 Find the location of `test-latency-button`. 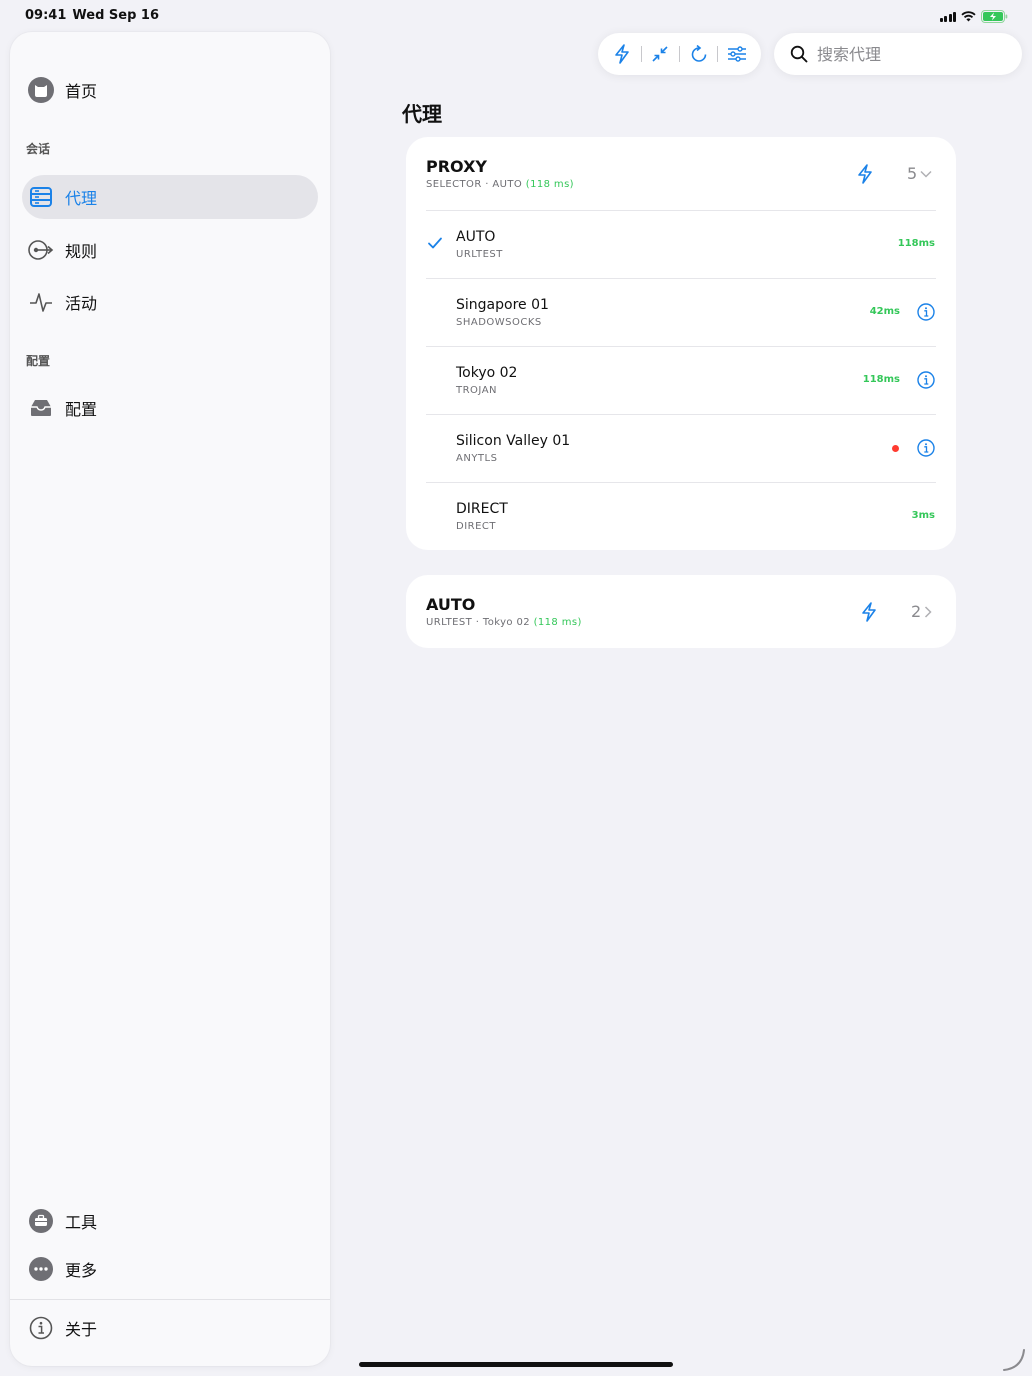

test-latency-button is located at coordinates (622, 54).